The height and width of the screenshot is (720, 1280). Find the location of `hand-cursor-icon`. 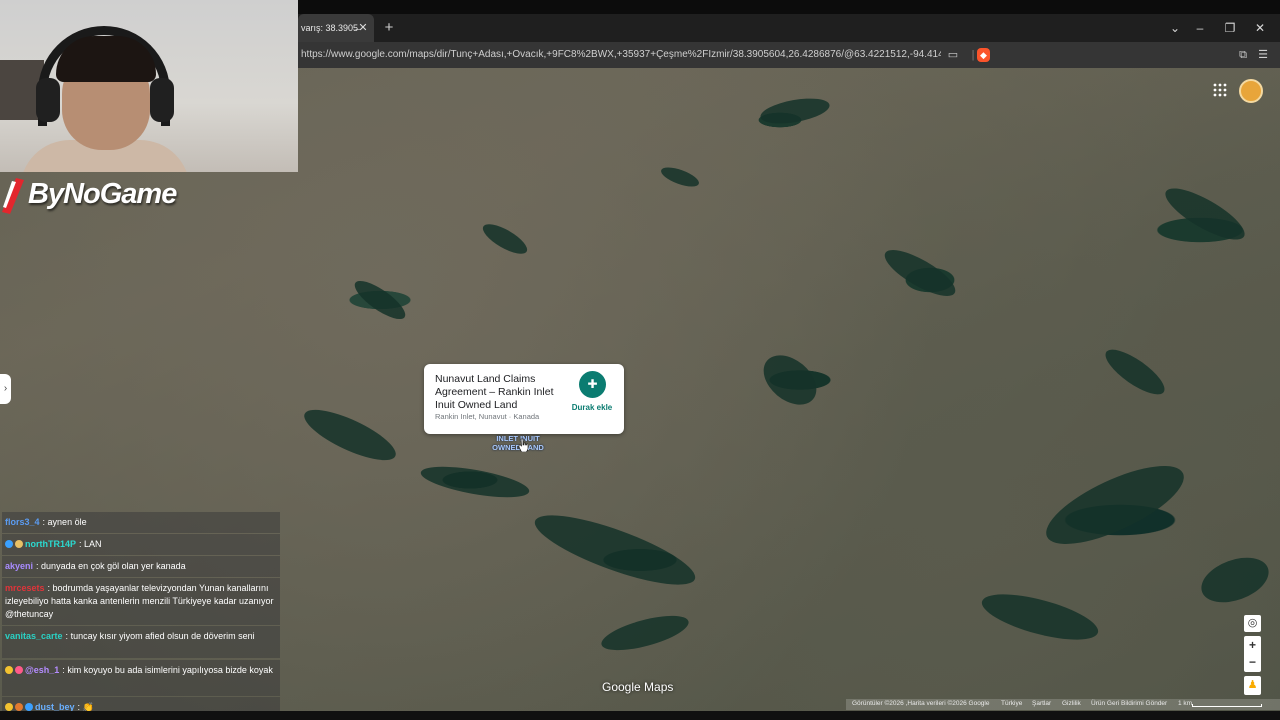

hand-cursor-icon is located at coordinates (523, 445).